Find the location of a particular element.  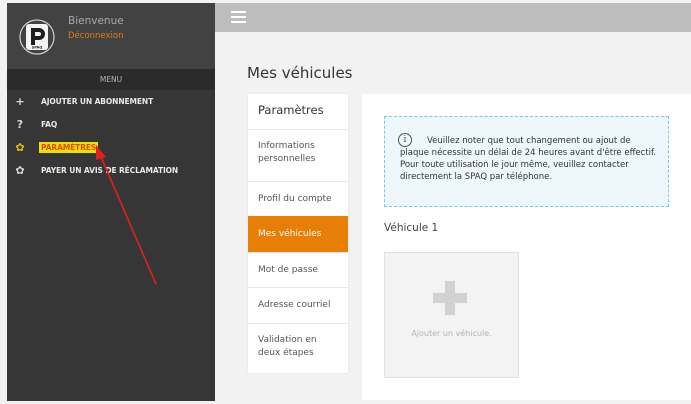

settings-item-label: Adresse courriel is located at coordinates (294, 305).